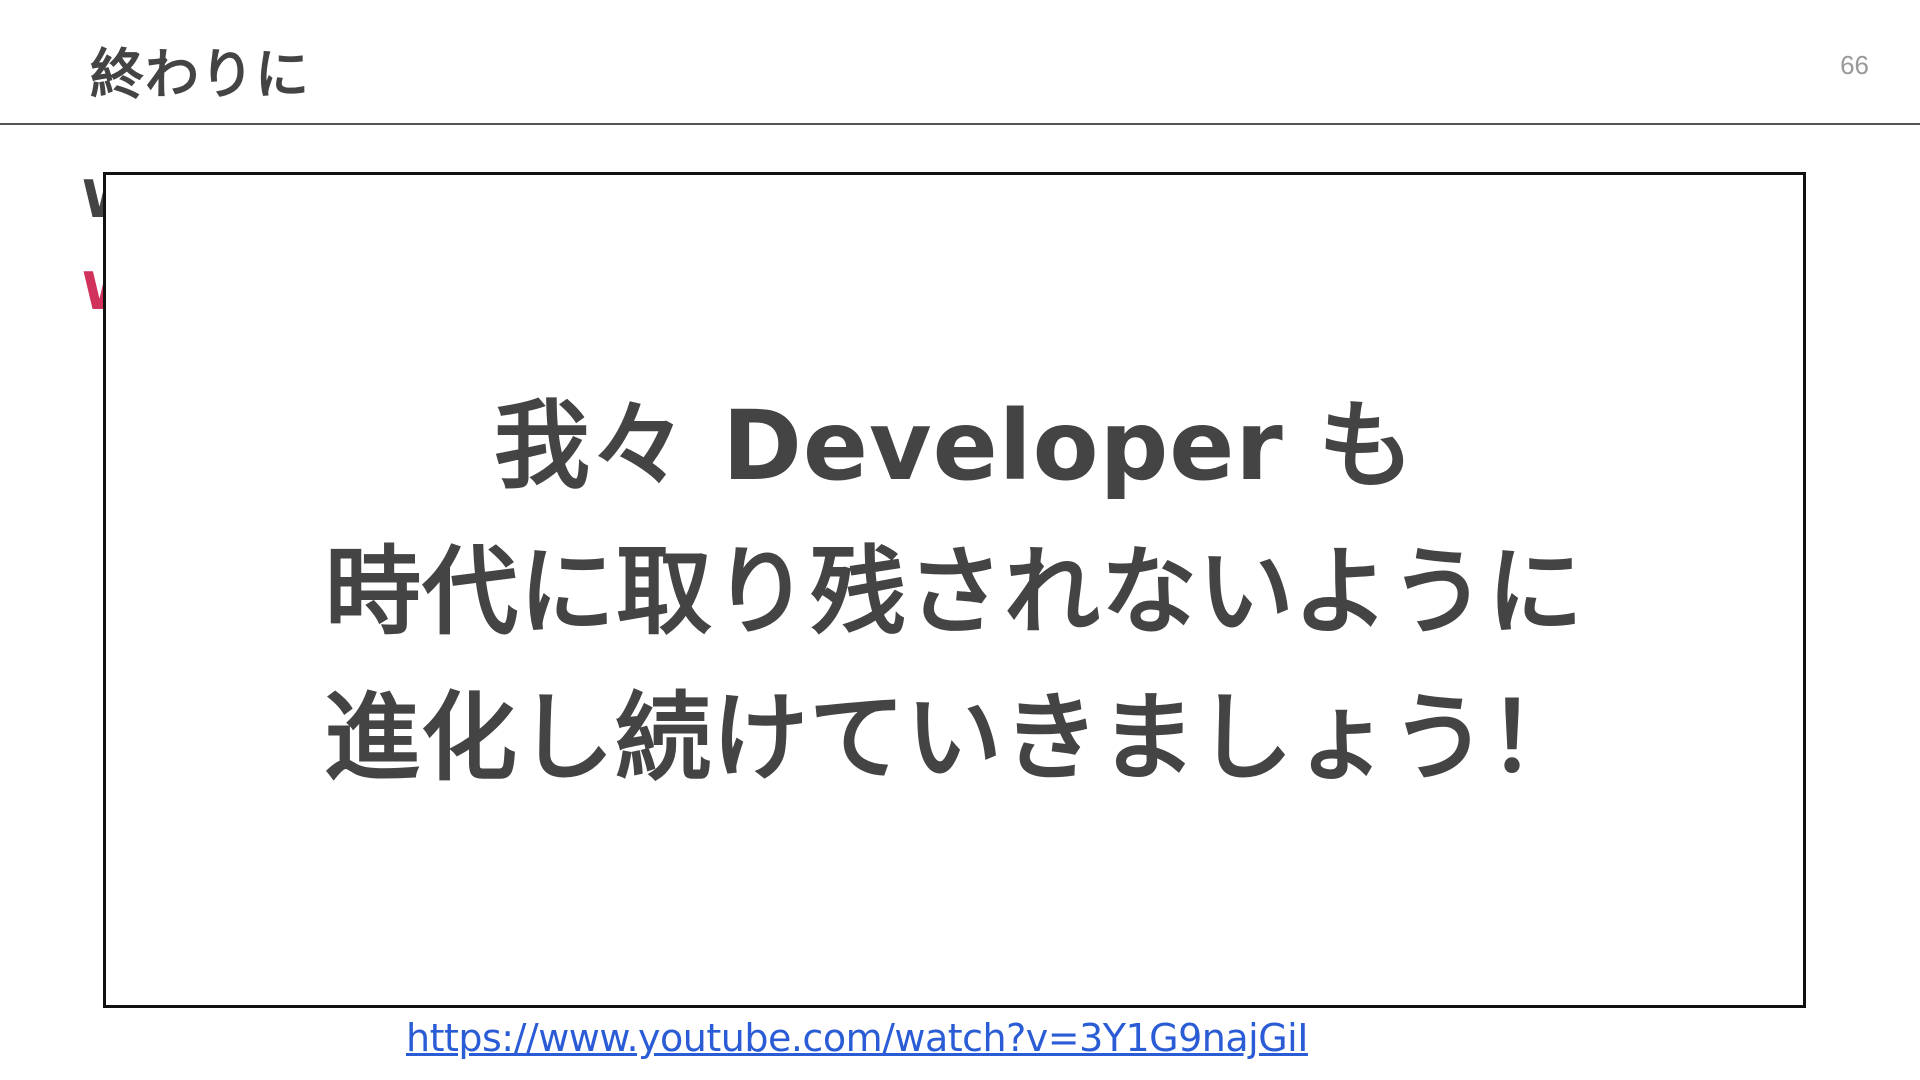 The width and height of the screenshot is (1920, 1080). Describe the element at coordinates (954, 738) in the screenshot. I see `message-line-3: 進化し続けていきましょう！` at that location.